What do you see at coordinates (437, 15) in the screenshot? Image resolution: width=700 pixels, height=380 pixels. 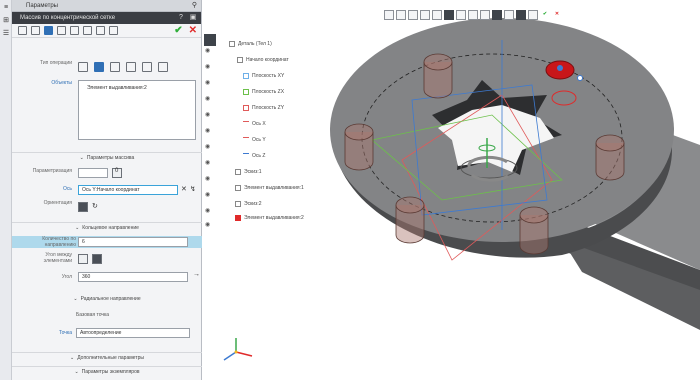 I see `orientation-icon` at bounding box center [437, 15].